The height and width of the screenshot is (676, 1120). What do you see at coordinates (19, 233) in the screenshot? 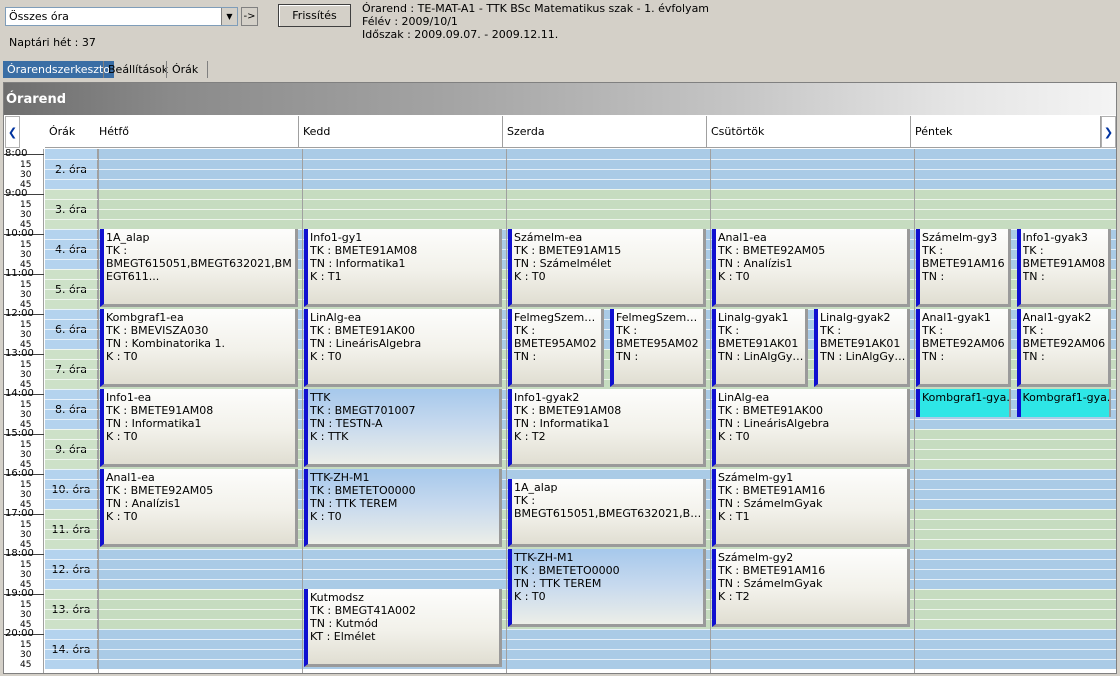
I see `hour-label: 10:00` at bounding box center [19, 233].